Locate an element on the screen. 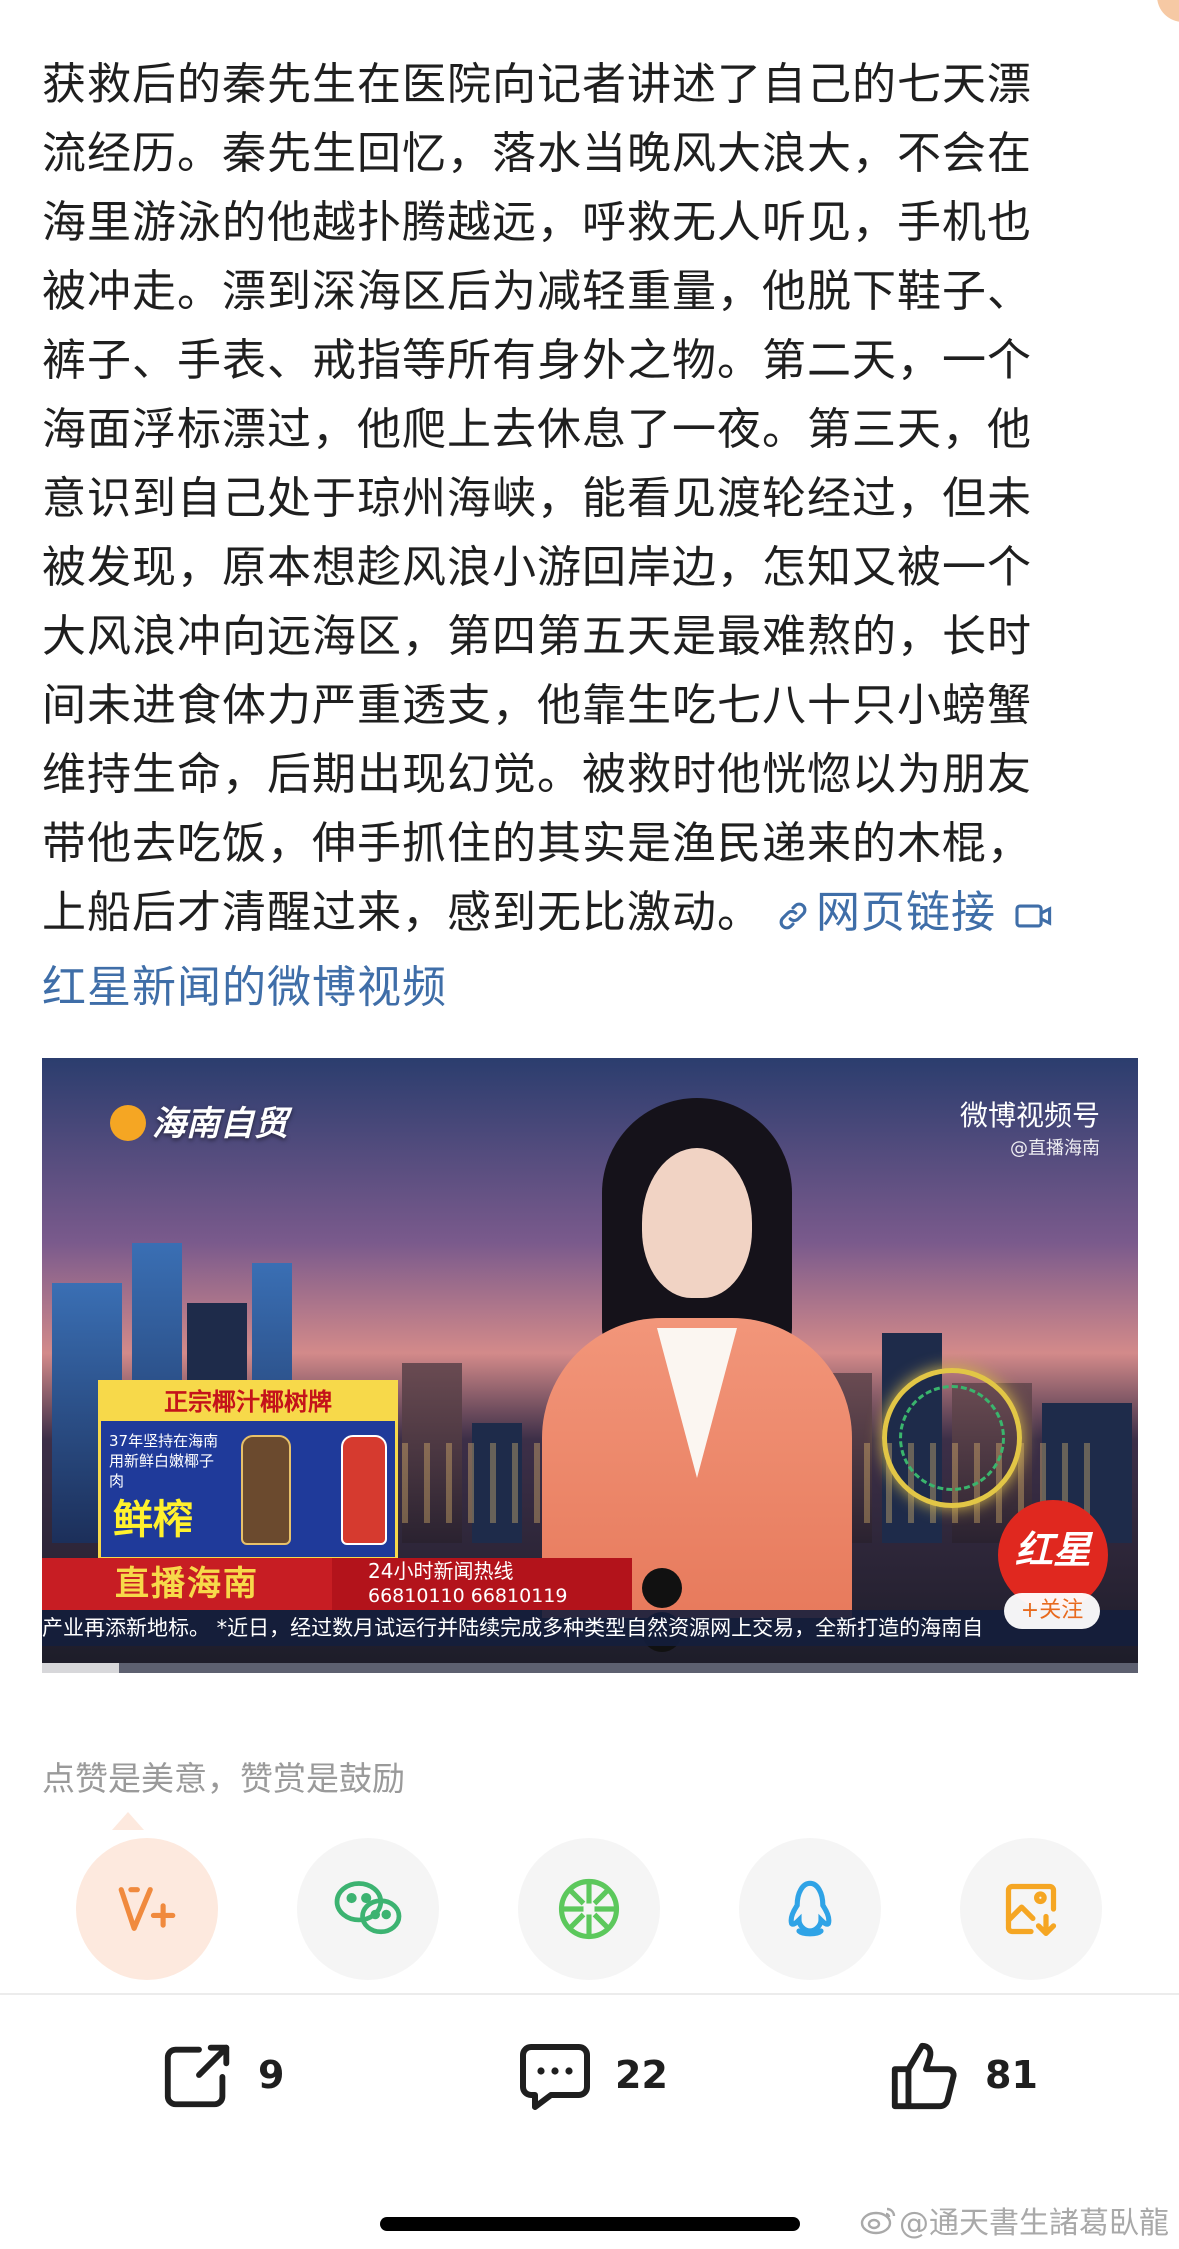  web-link: 网页链接 is located at coordinates (879, 912).